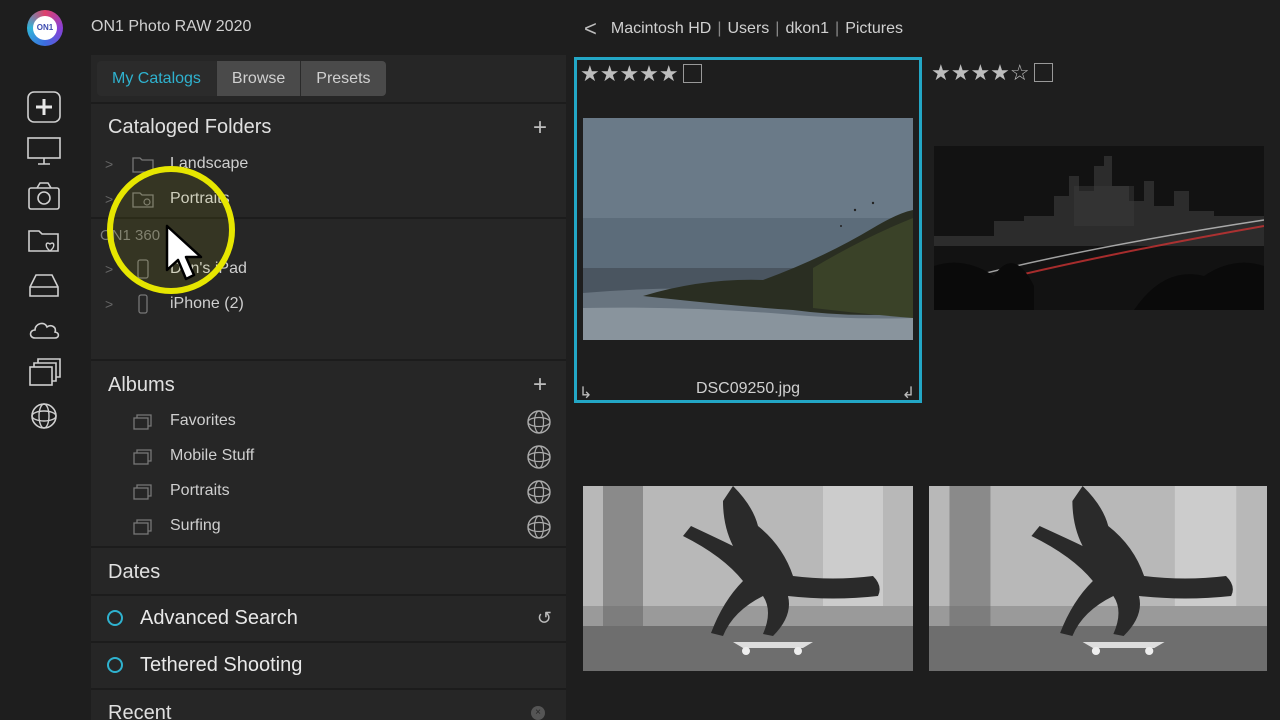 The image size is (1280, 720). Describe the element at coordinates (184, 252) in the screenshot. I see `mouse-cursor-icon` at that location.